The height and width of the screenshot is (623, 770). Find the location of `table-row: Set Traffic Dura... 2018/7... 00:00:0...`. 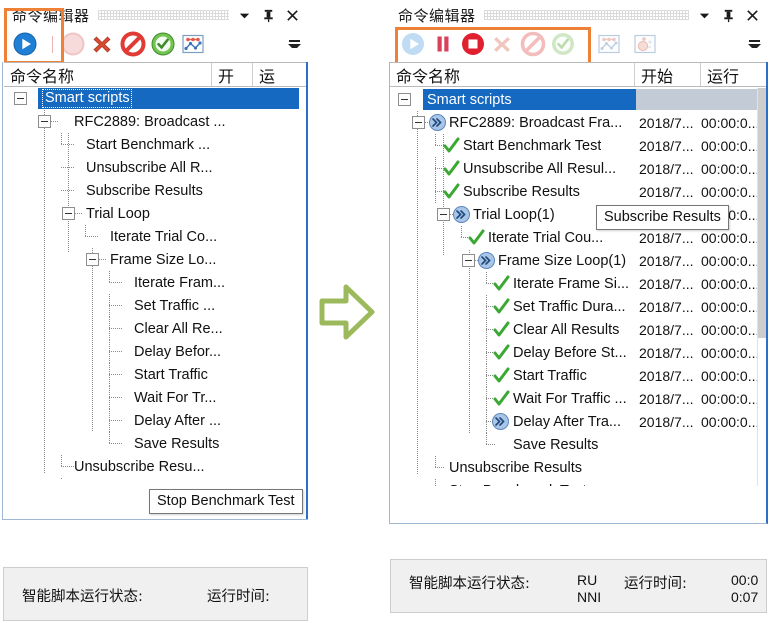

table-row: Set Traffic Dura... 2018/7... 00:00:0... is located at coordinates (578, 306).